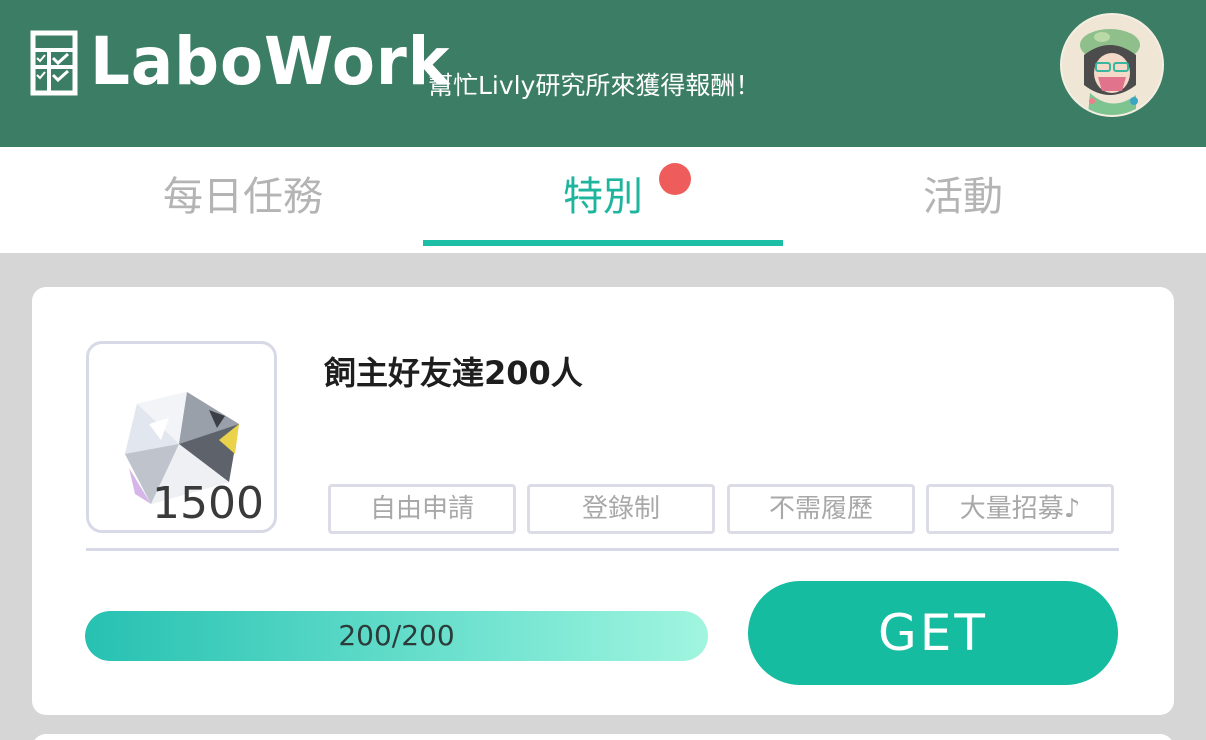 The width and height of the screenshot is (1206, 740). What do you see at coordinates (594, 85) in the screenshot?
I see `app-tagline: 幫忙Livly研究所來獲得報酬！` at bounding box center [594, 85].